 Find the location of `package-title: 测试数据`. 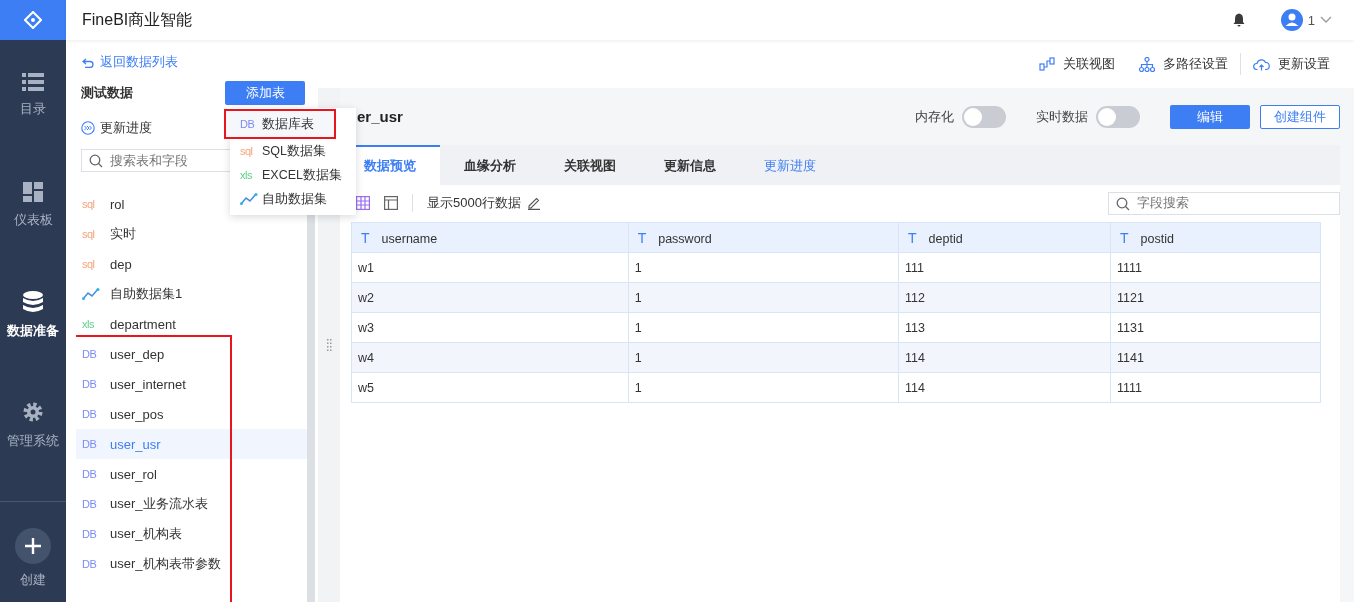

package-title: 测试数据 is located at coordinates (107, 93).